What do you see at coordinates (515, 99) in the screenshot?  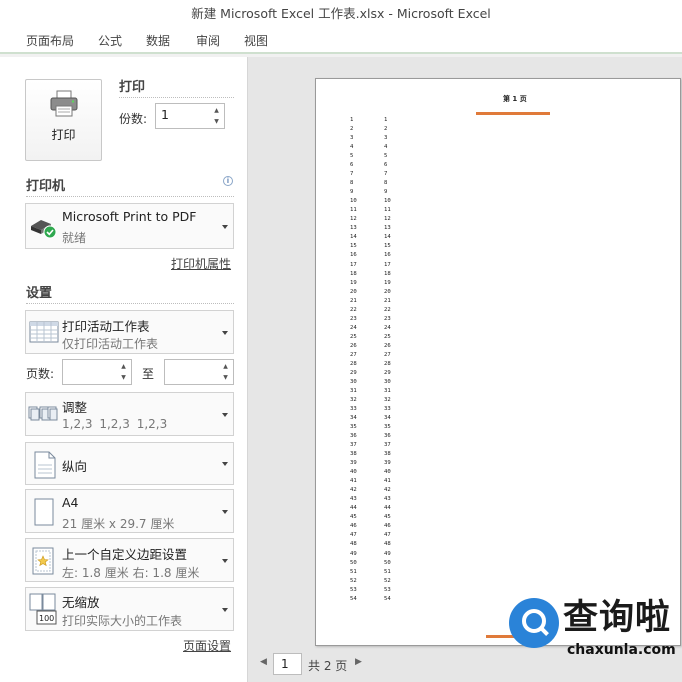 I see `page-header-text: 第 1 页` at bounding box center [515, 99].